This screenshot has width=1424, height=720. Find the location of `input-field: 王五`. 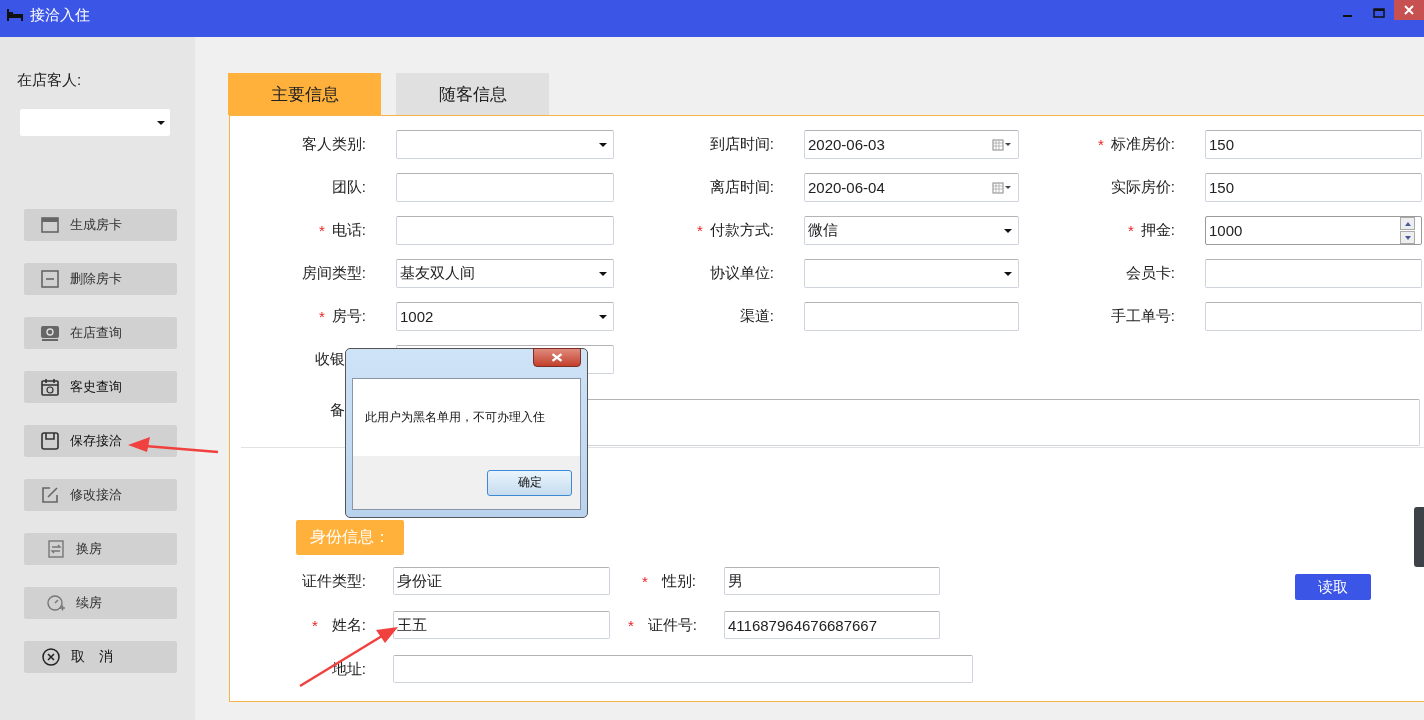

input-field: 王五 is located at coordinates (501, 625).